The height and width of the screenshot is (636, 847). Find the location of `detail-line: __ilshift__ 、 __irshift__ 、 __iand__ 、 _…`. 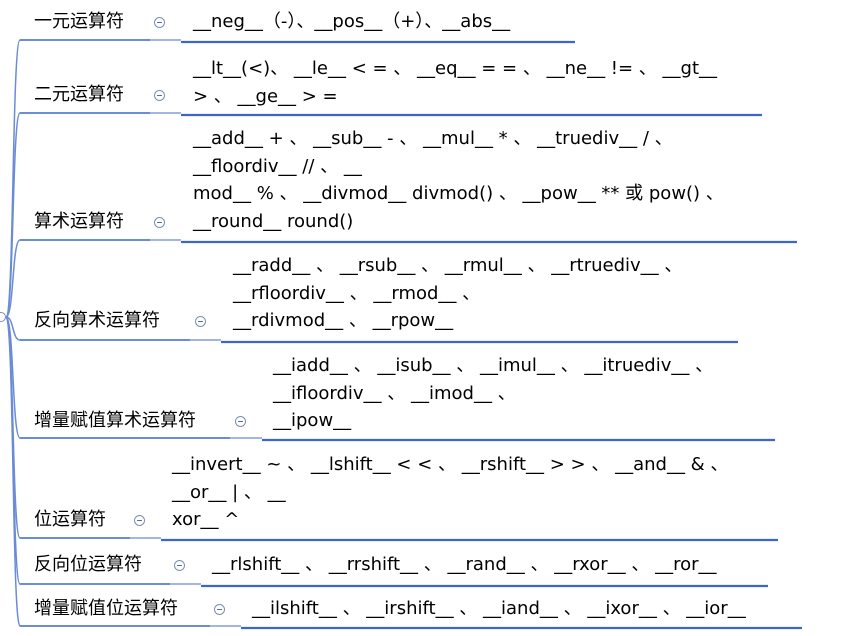

detail-line: __ilshift__ 、 __irshift__ 、 __iand__ 、 _… is located at coordinates (499, 608).